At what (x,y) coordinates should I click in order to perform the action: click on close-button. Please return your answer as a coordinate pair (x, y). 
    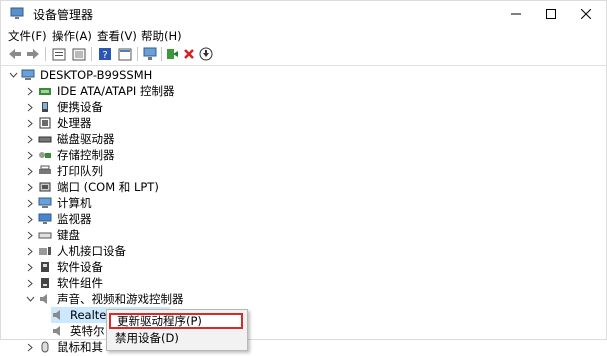
    Looking at the image, I should click on (585, 14).